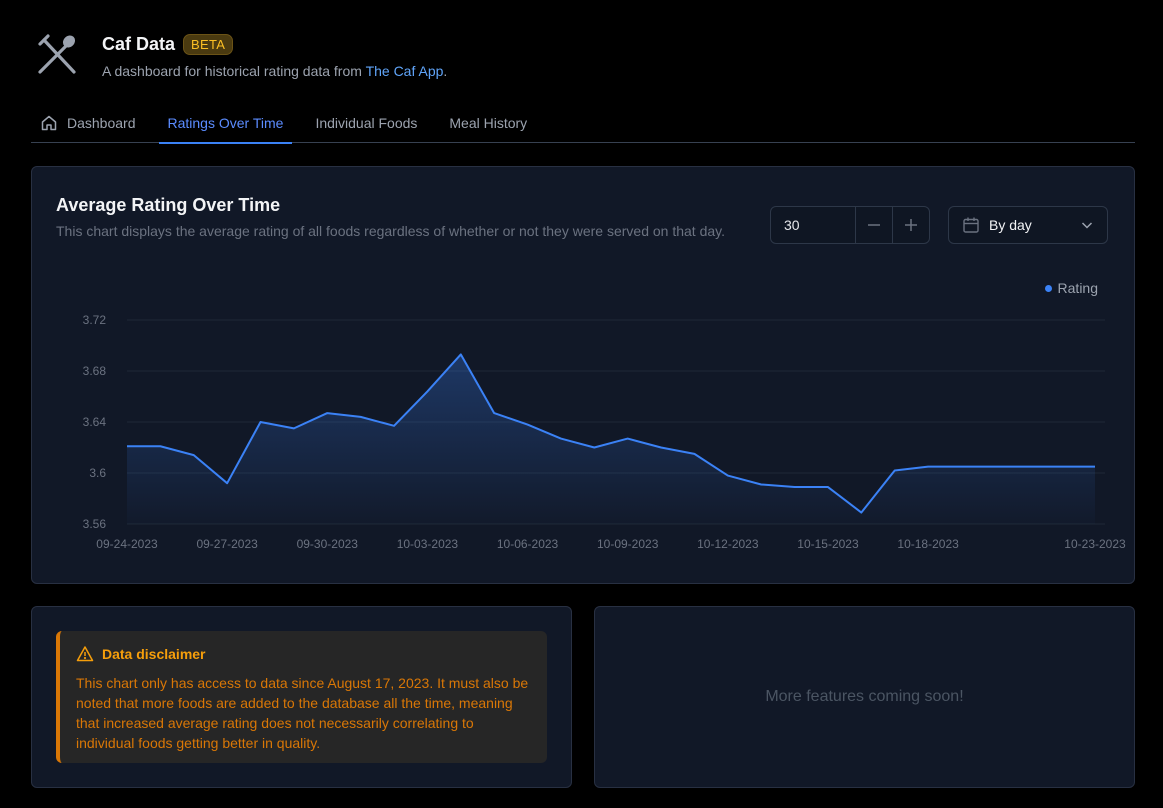  What do you see at coordinates (928, 544) in the screenshot?
I see `x-tick-label: 10-18-2023` at bounding box center [928, 544].